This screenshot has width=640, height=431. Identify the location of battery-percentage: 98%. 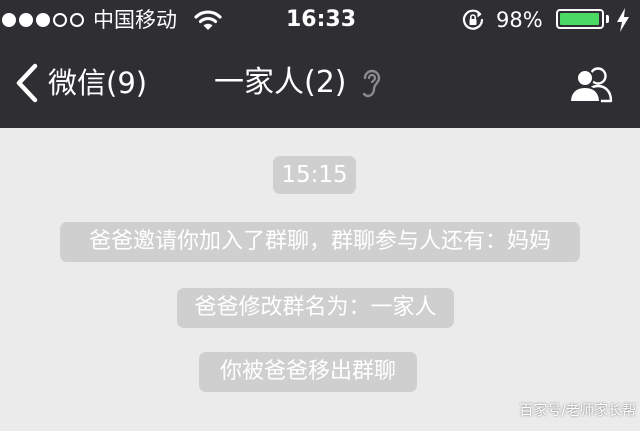
(519, 20).